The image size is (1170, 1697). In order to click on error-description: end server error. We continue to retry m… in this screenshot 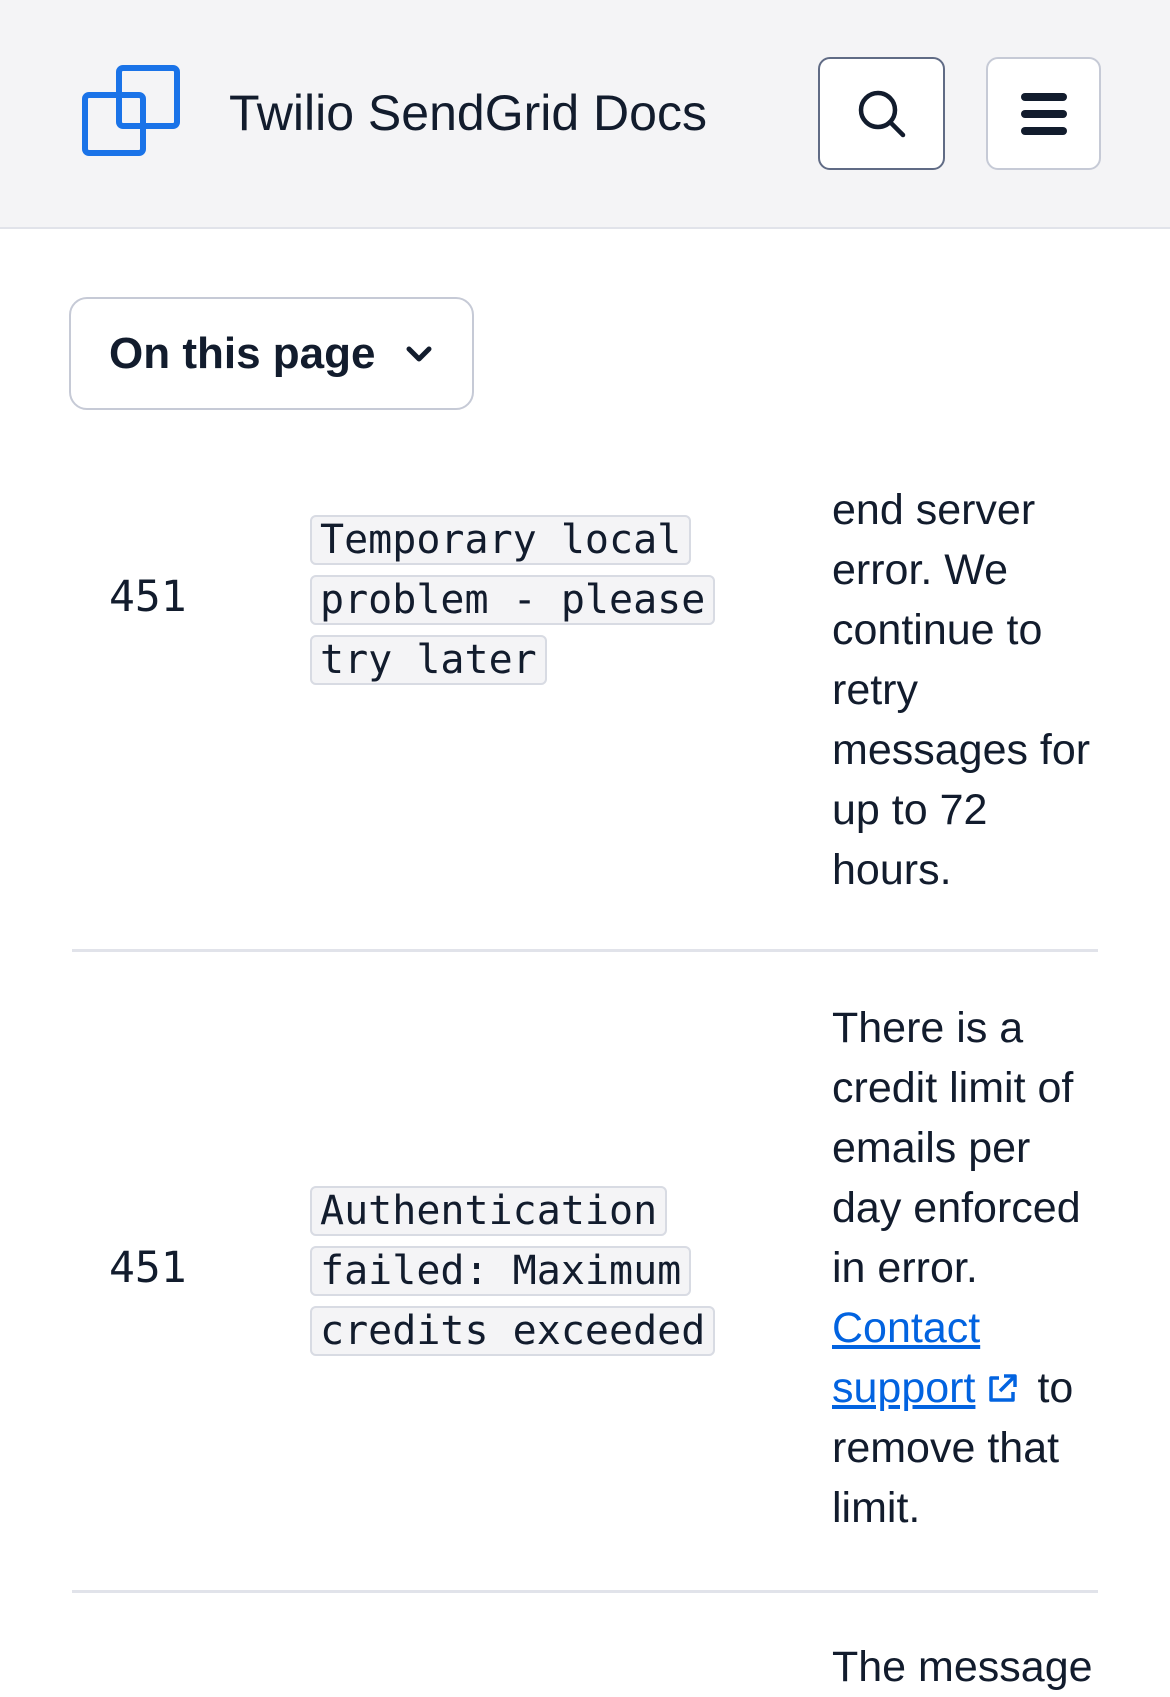, I will do `click(961, 690)`.